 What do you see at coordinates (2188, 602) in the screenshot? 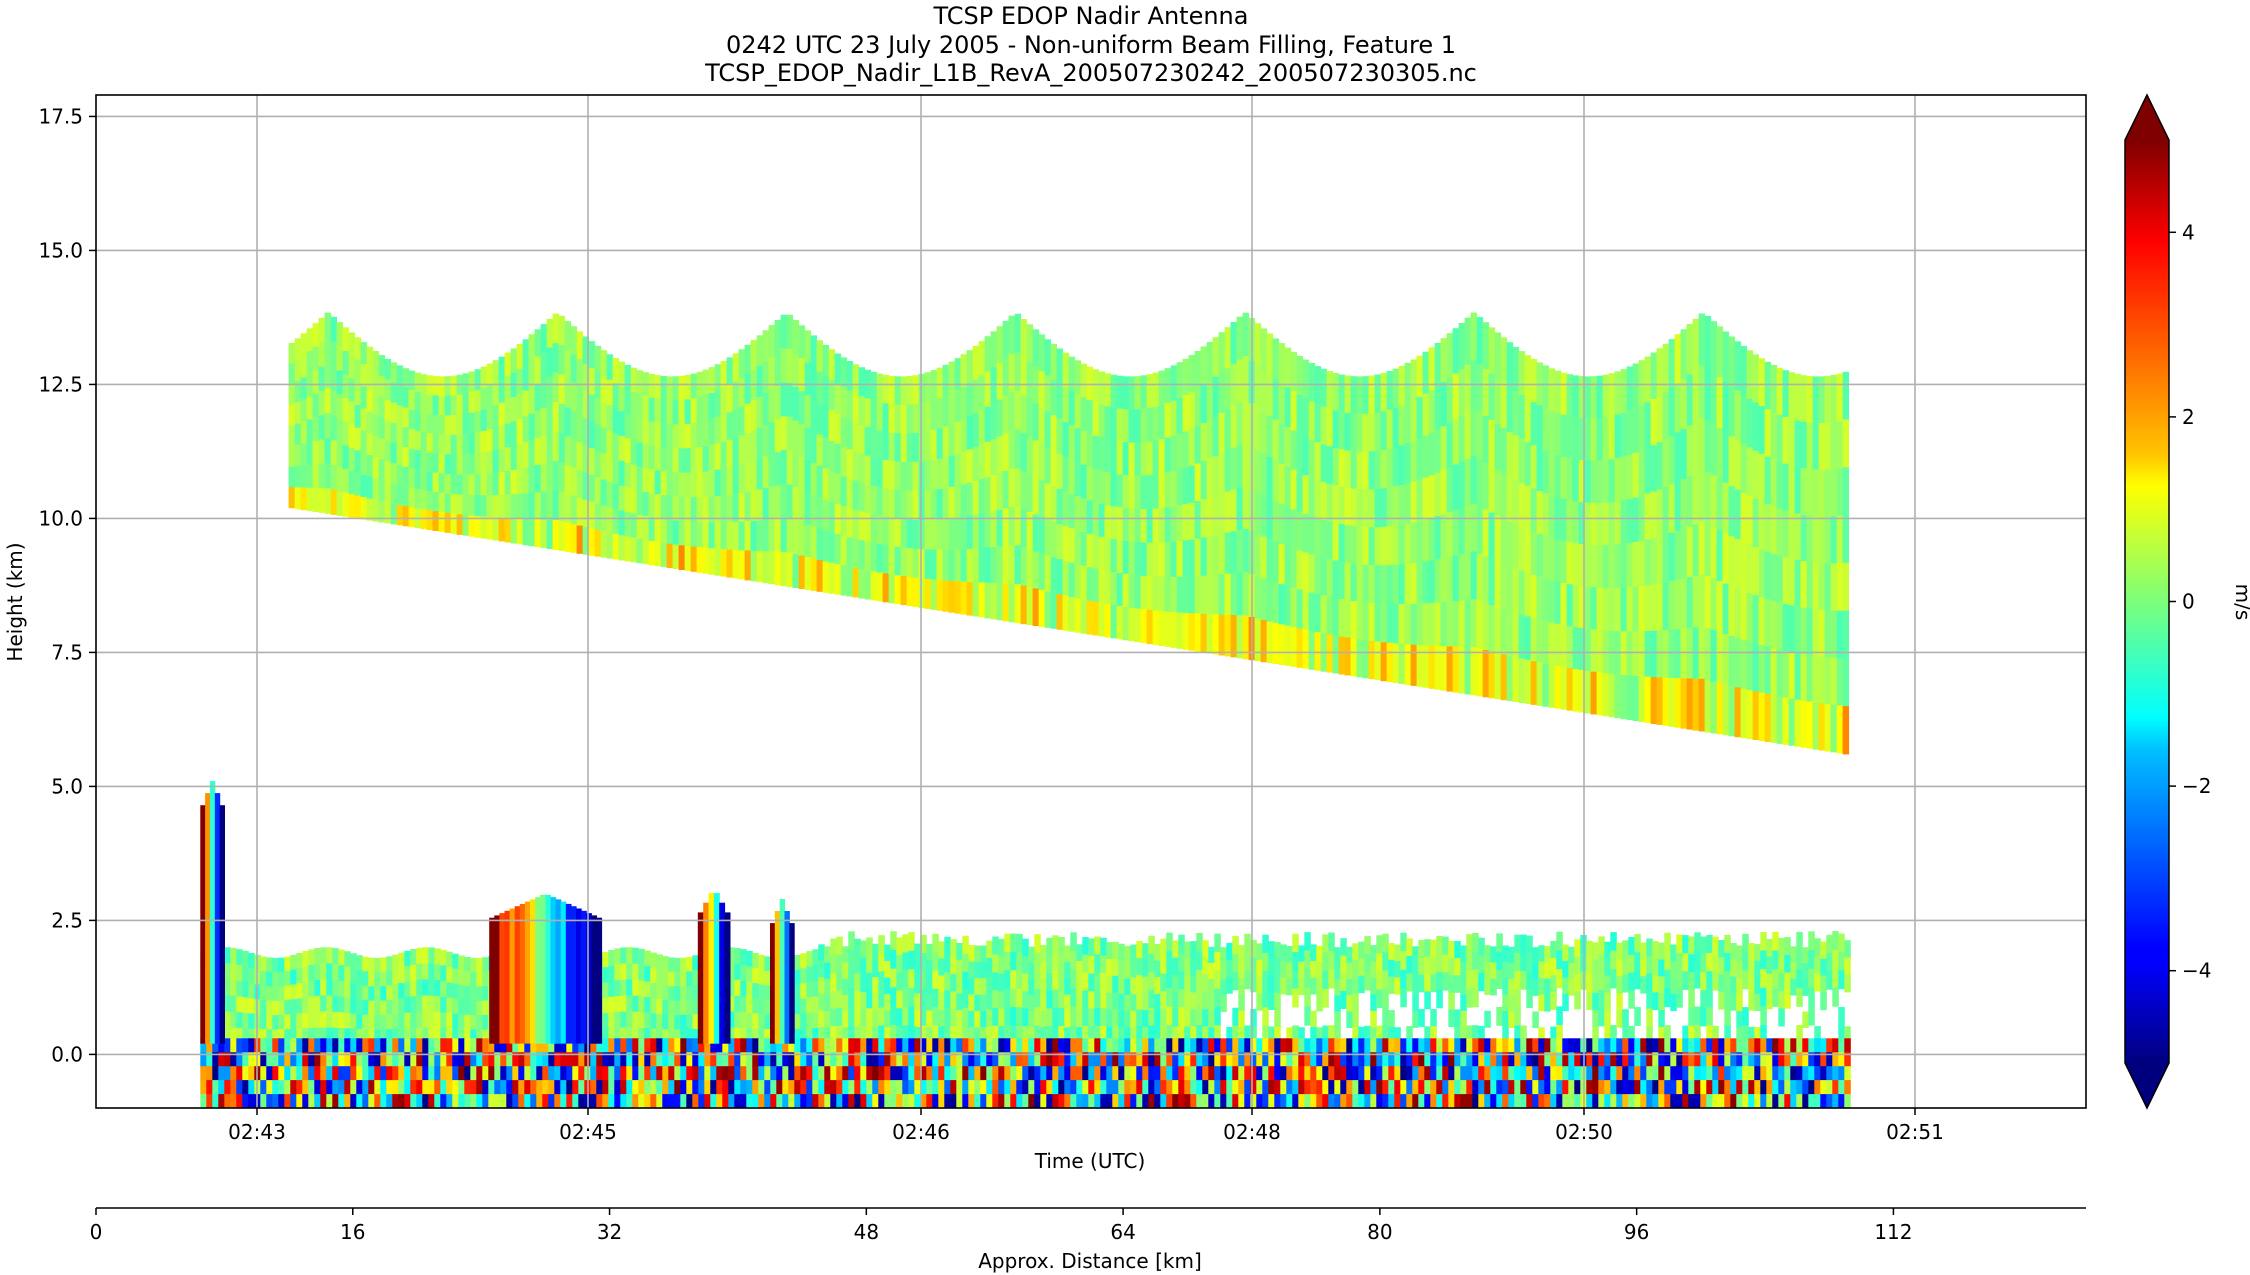
I see `colorbar-tick-label: 0` at bounding box center [2188, 602].